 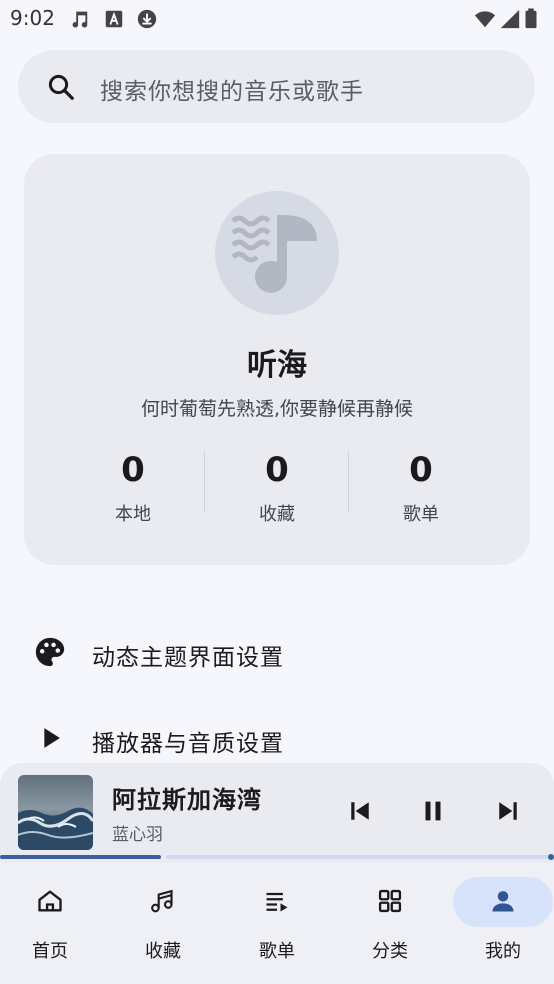 What do you see at coordinates (358, 857) in the screenshot?
I see `progress-track` at bounding box center [358, 857].